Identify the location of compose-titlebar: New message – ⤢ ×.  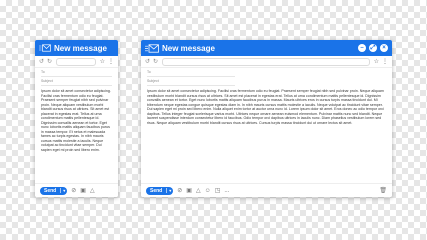
(266, 48).